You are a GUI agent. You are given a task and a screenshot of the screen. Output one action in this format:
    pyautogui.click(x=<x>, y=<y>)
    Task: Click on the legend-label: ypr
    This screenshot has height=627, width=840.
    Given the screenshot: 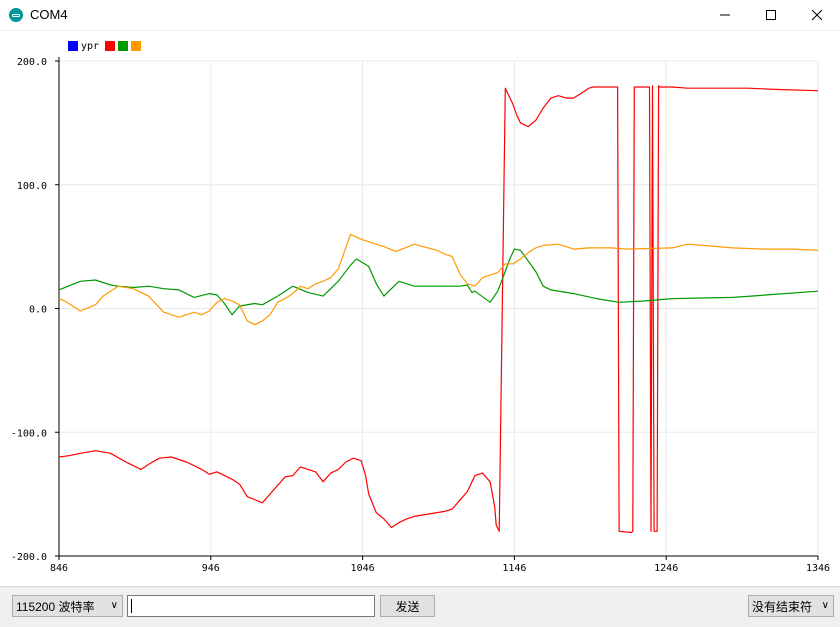 What is the action you would take?
    pyautogui.click(x=90, y=46)
    